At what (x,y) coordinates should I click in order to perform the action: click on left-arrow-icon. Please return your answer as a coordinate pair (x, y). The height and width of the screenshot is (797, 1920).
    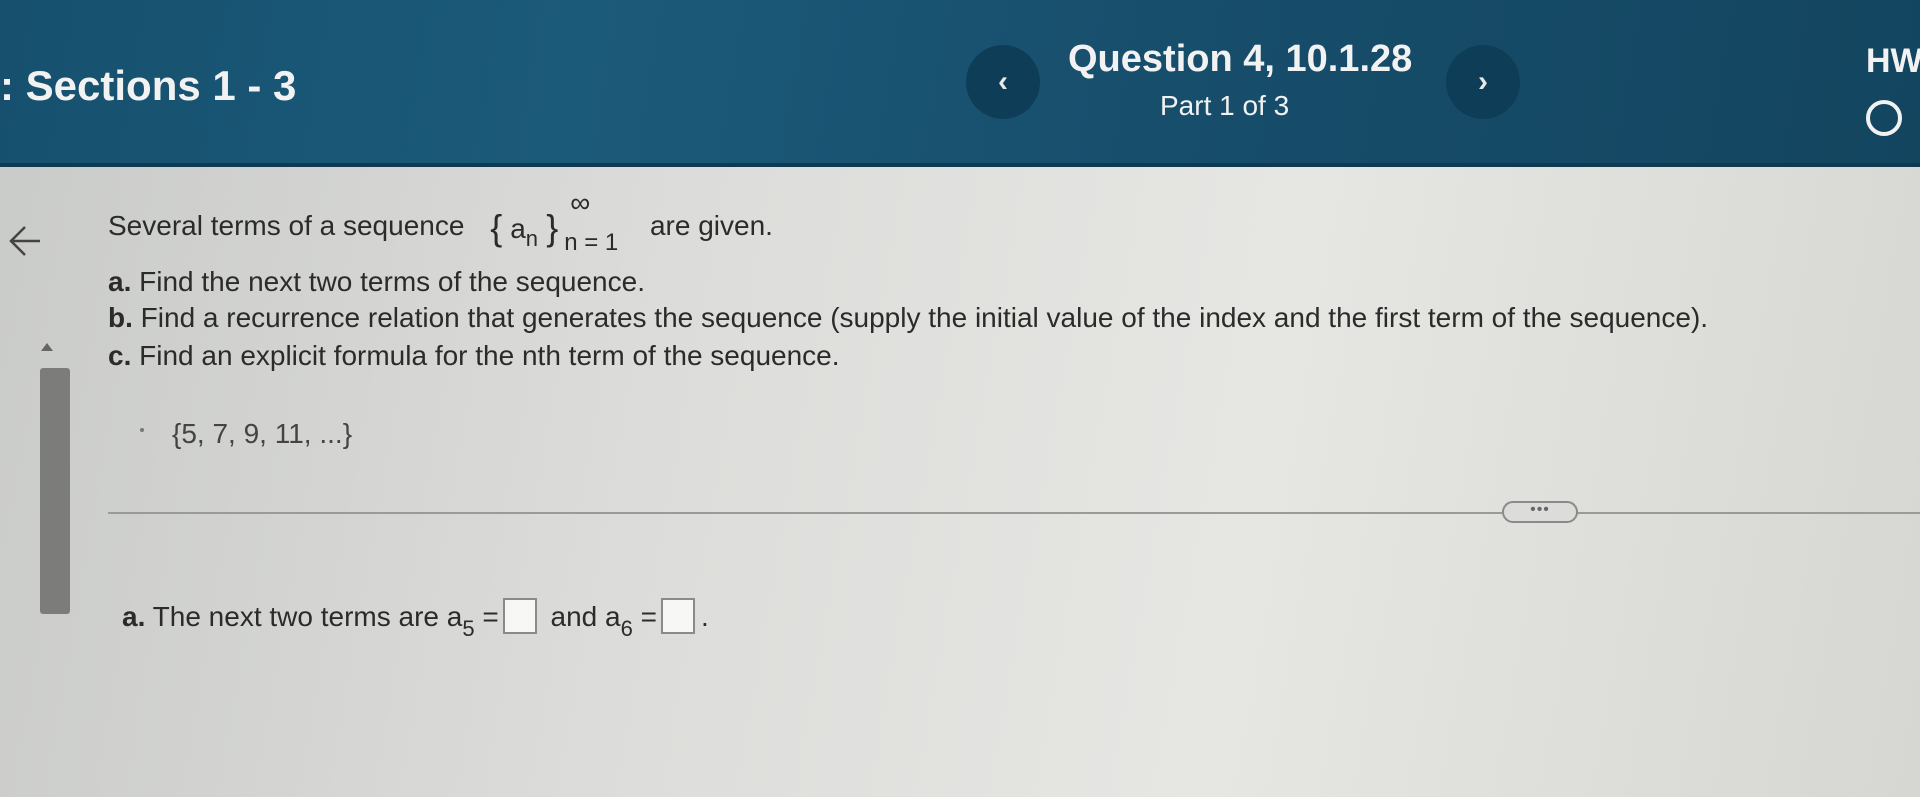
    Looking at the image, I should click on (25, 241).